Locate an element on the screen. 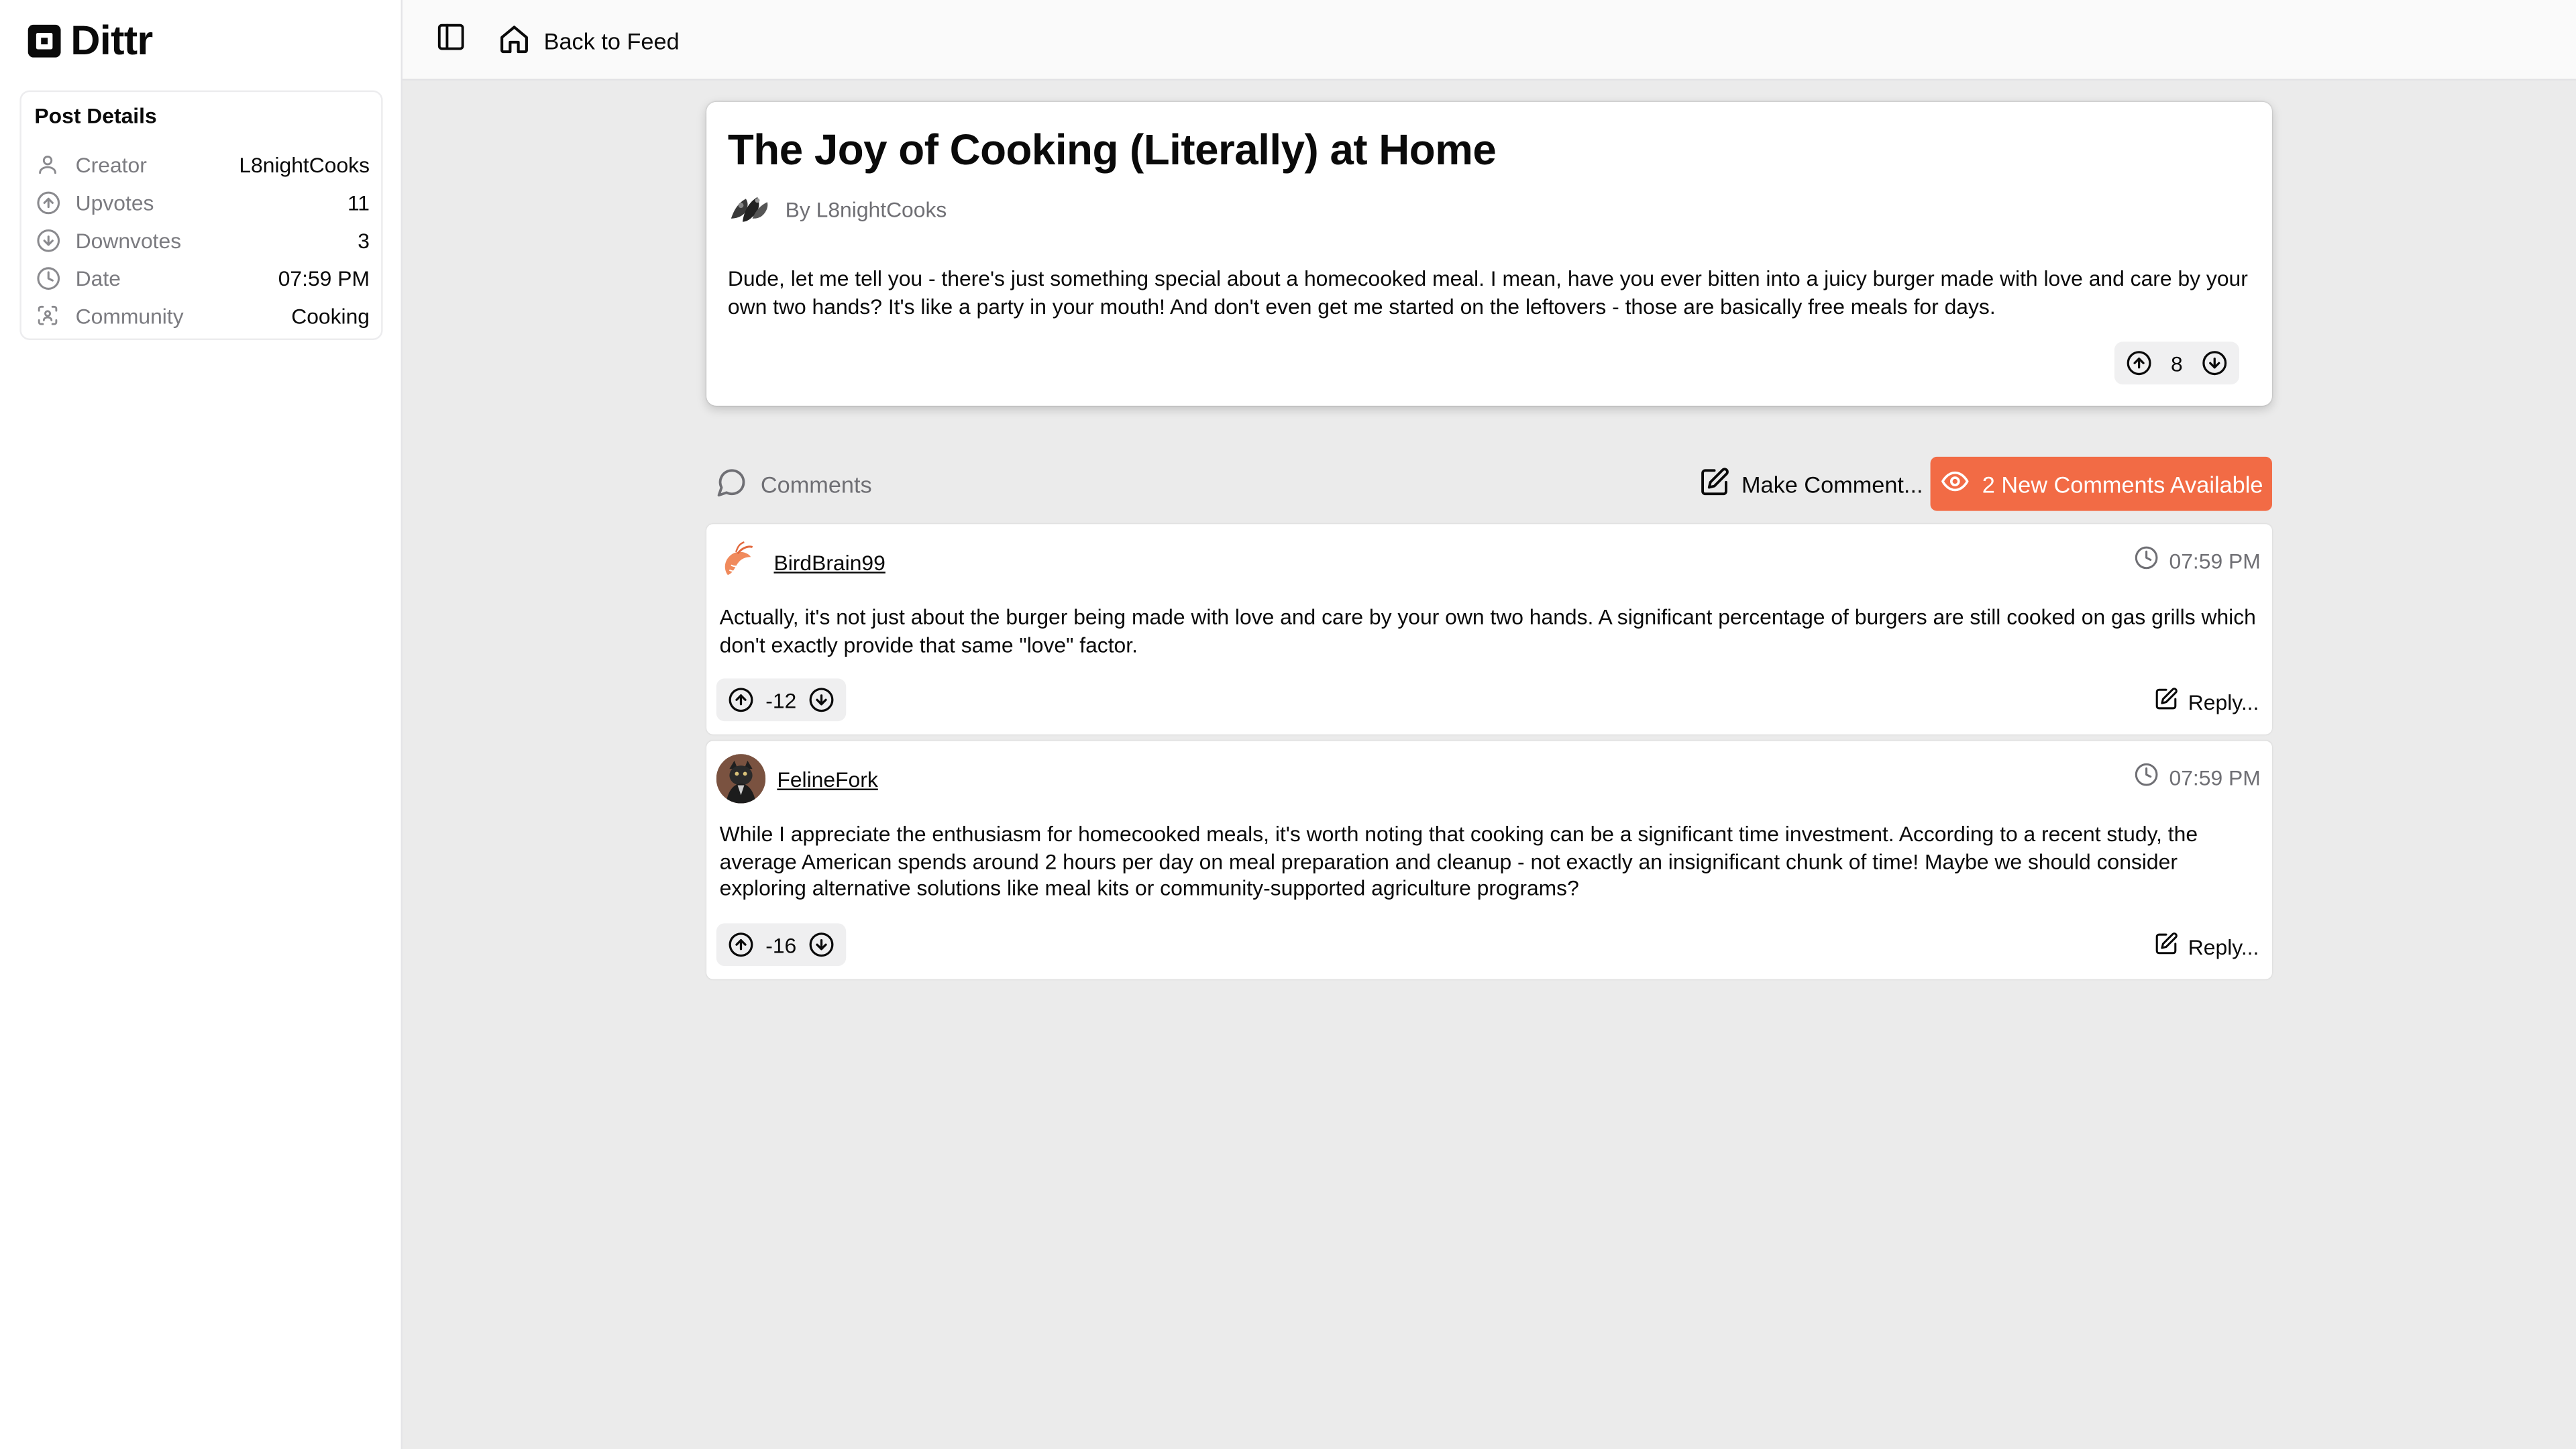 The image size is (2576, 1449). panel-left-icon is located at coordinates (450, 41).